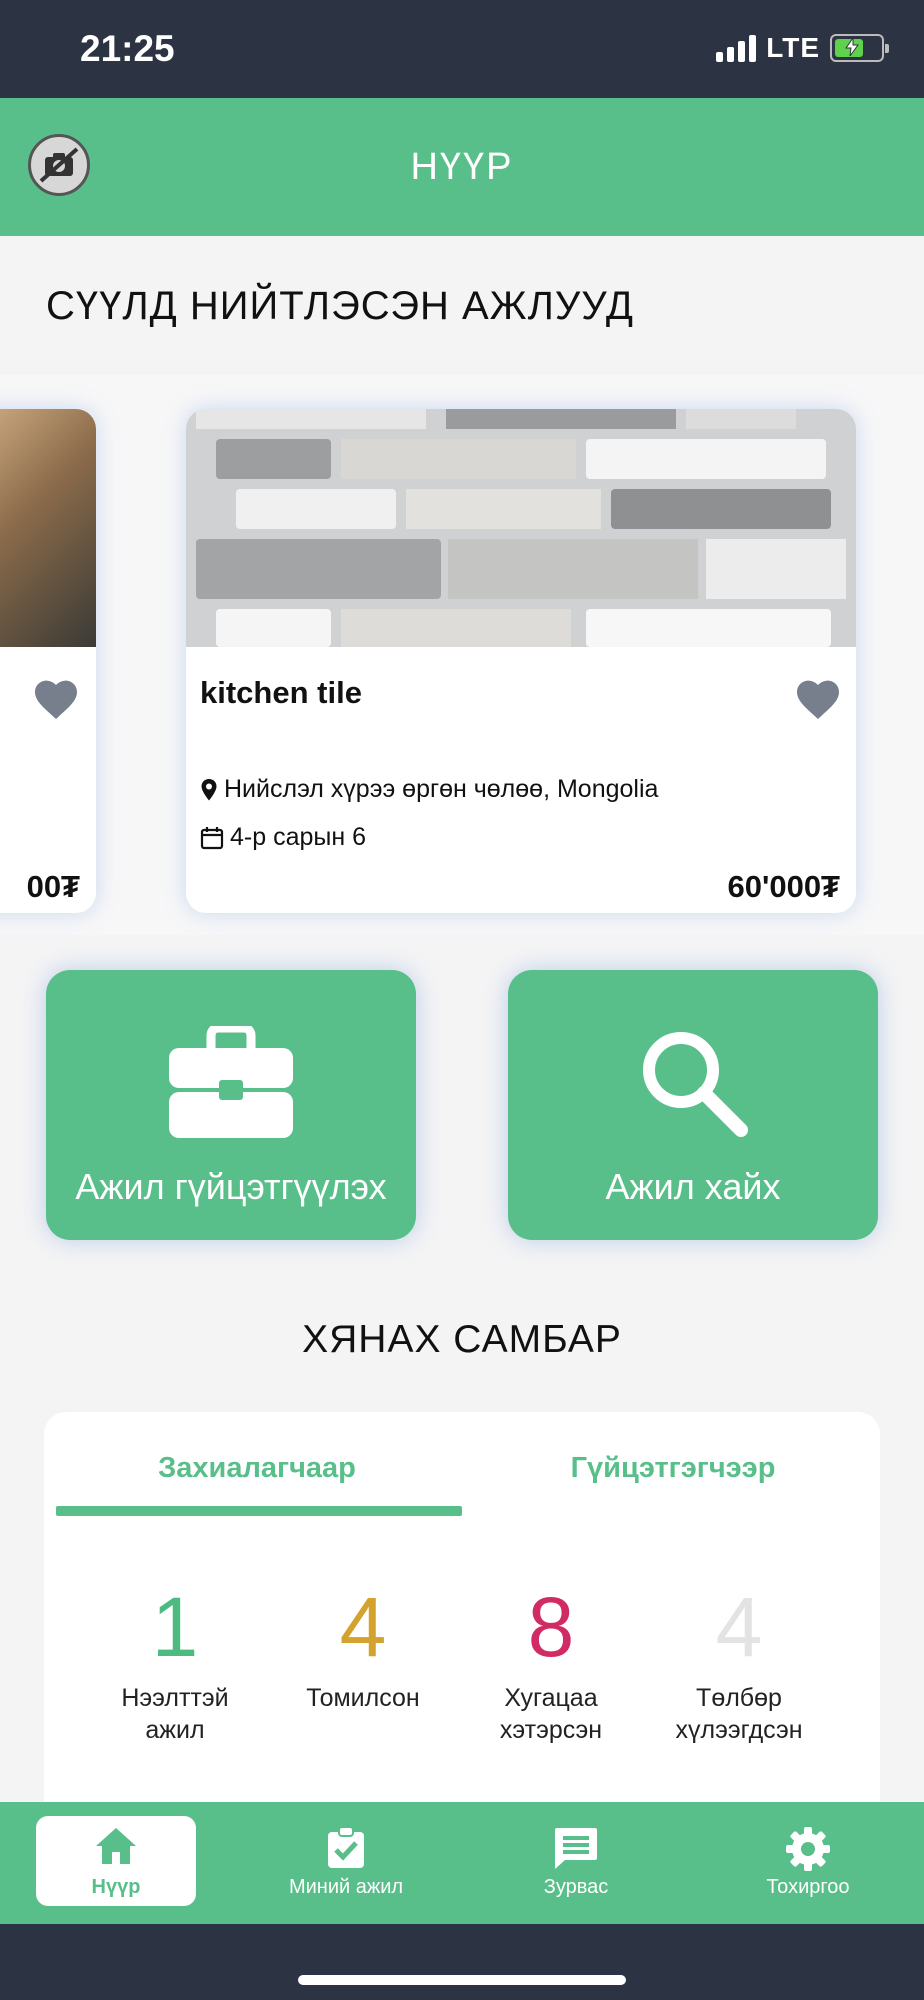 This screenshot has height=2000, width=924. What do you see at coordinates (212, 837) in the screenshot?
I see `calendar-icon` at bounding box center [212, 837].